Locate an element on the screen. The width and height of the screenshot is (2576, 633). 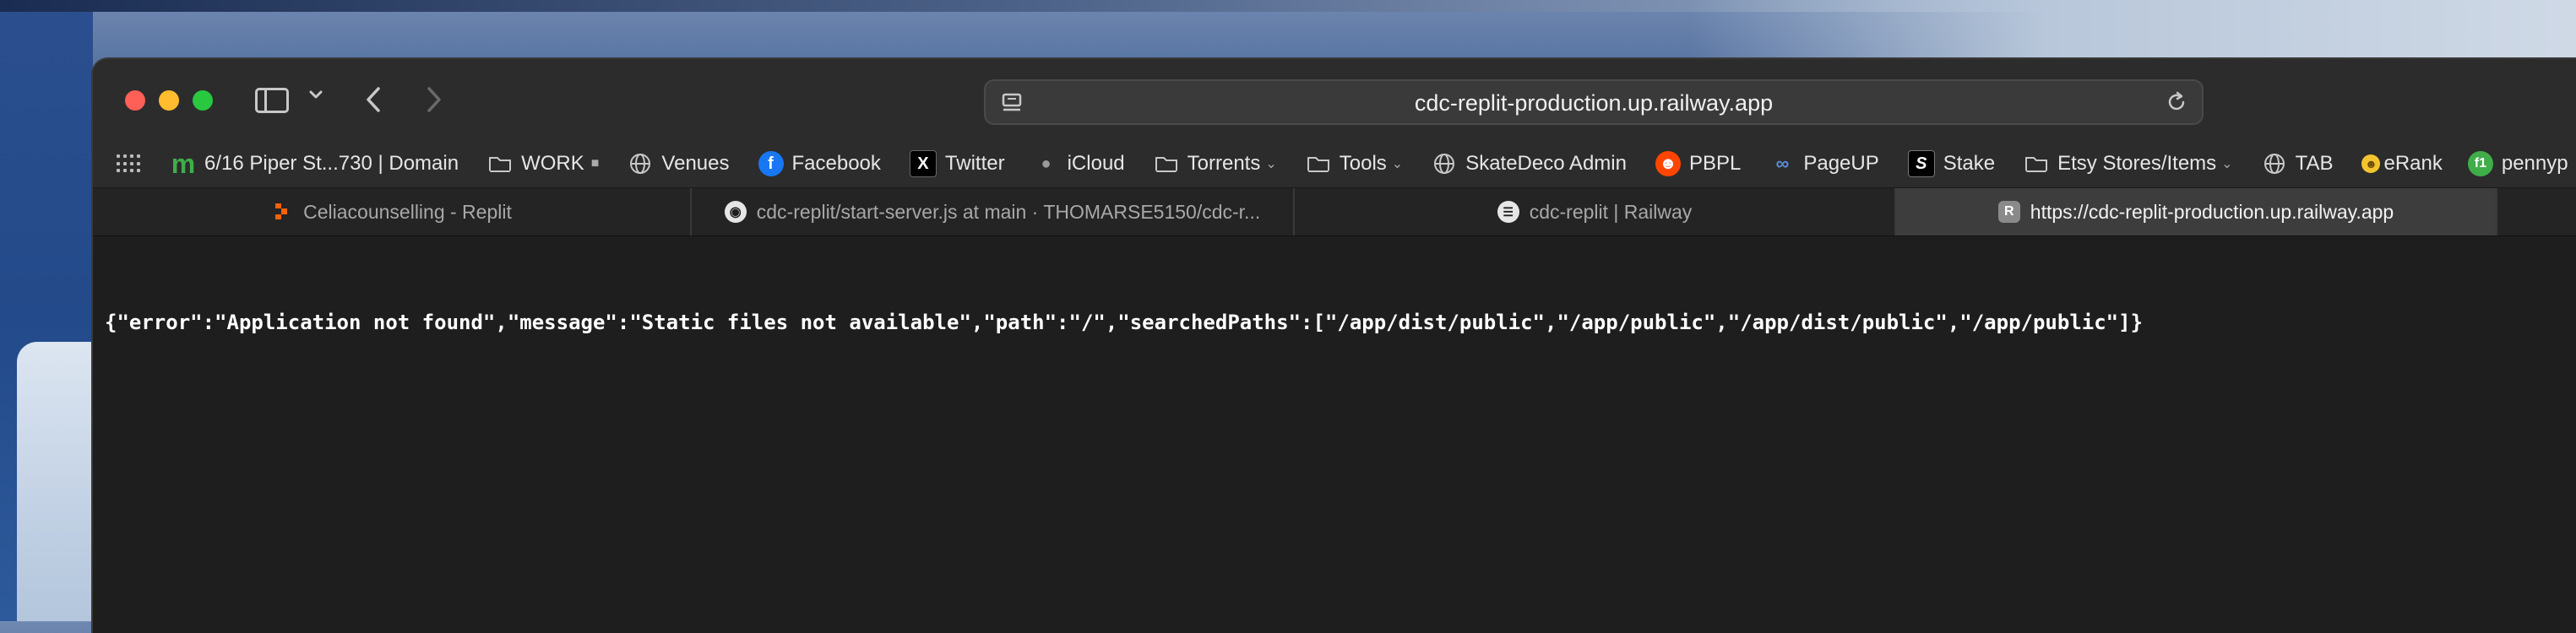
address-url: cdc-replit-production.up.railway.app is located at coordinates (1594, 103).